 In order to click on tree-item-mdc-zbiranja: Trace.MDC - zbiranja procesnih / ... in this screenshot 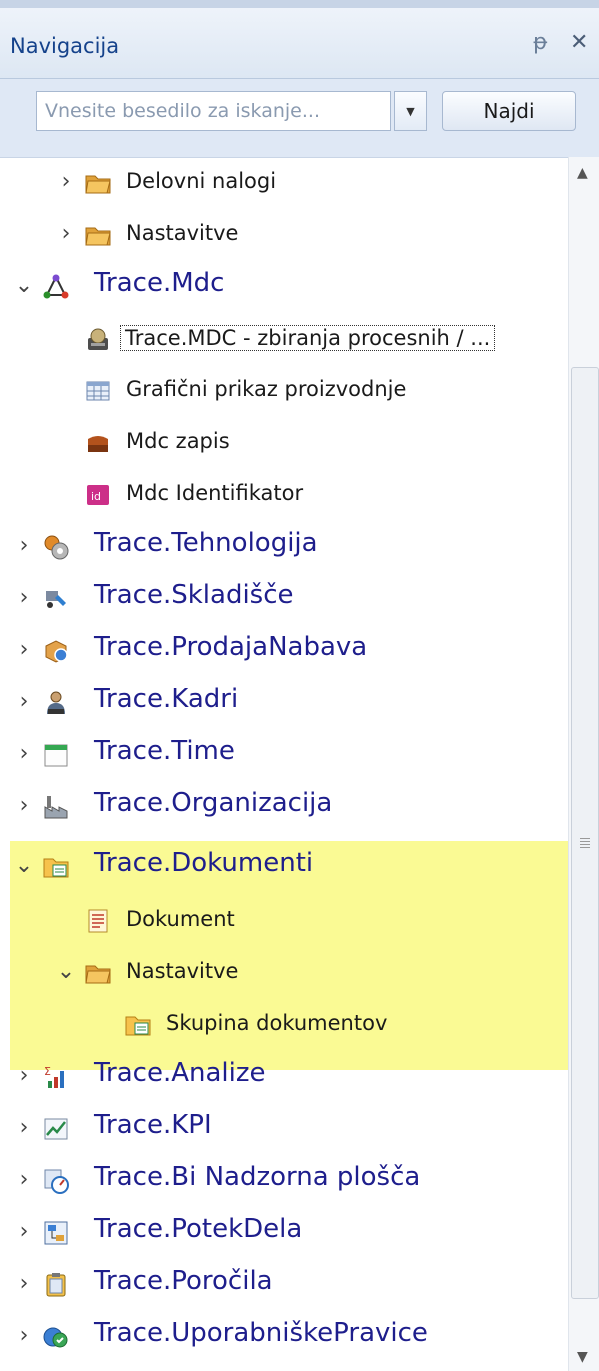, I will do `click(284, 341)`.